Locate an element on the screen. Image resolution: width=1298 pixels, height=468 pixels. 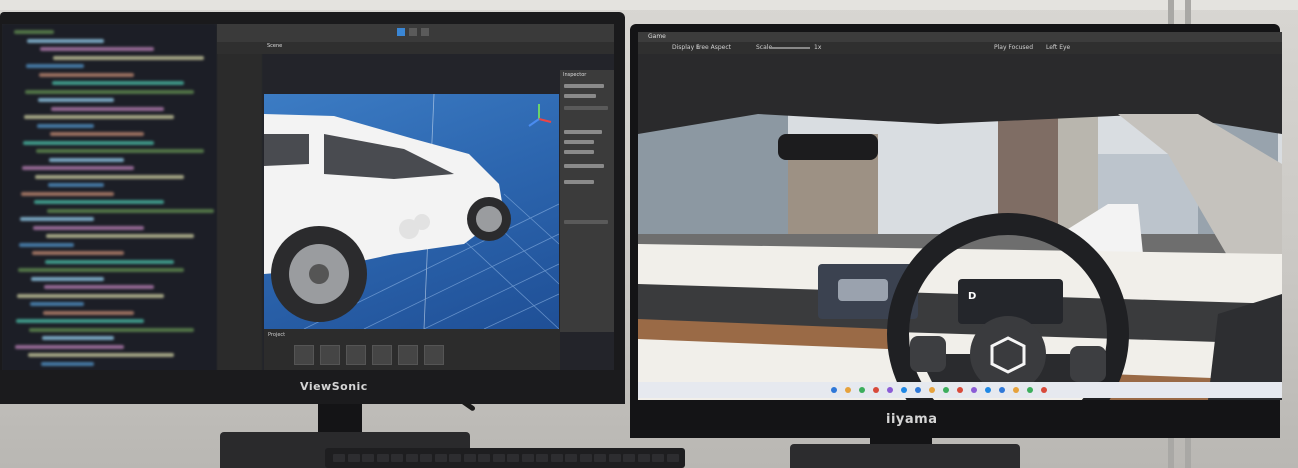
play-button is located at coordinates (401, 32).